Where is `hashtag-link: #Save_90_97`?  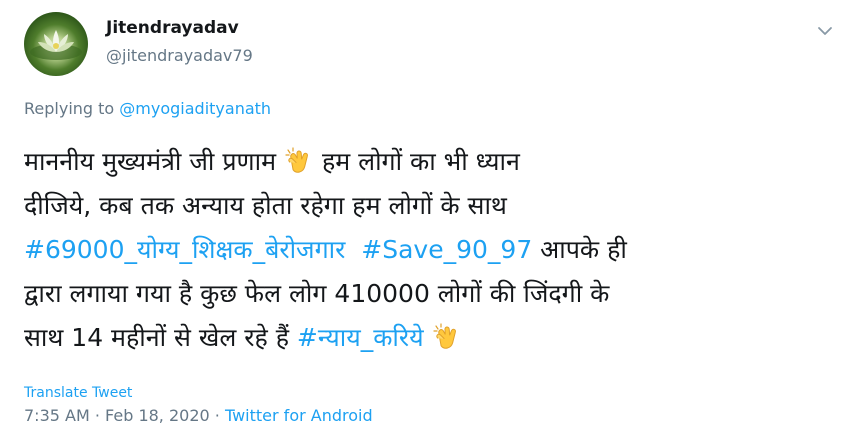
hashtag-link: #Save_90_97 is located at coordinates (446, 249).